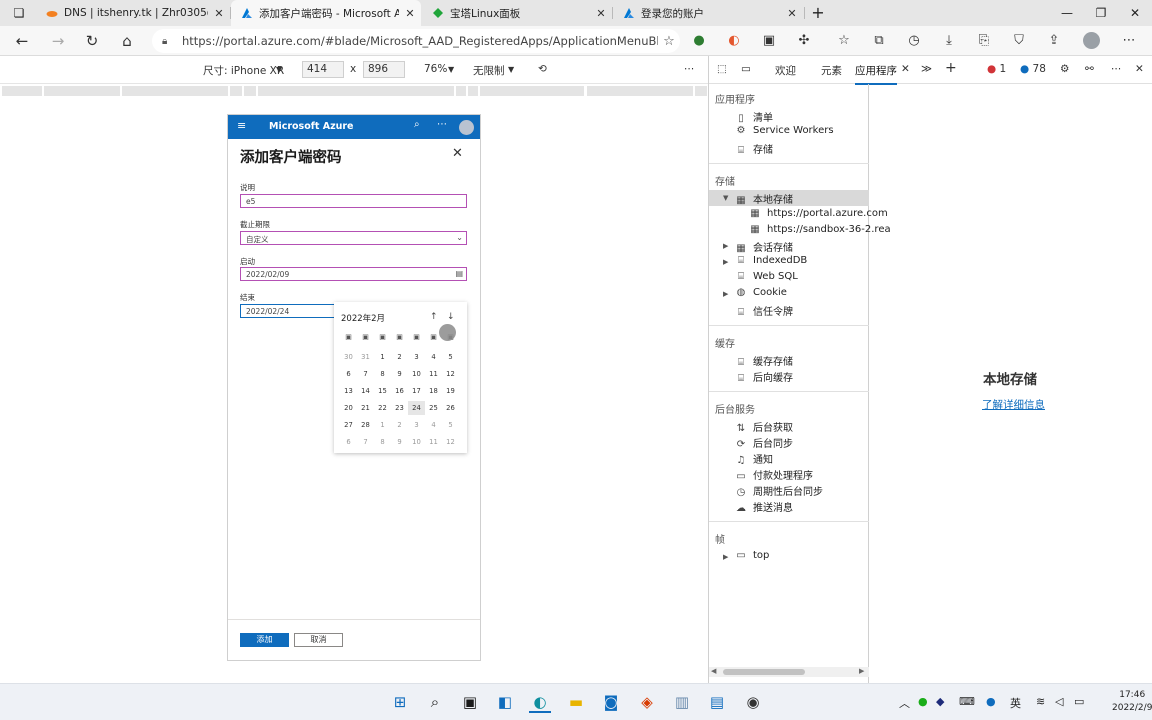 The height and width of the screenshot is (720, 1152). Describe the element at coordinates (450, 374) in the screenshot. I see `calendar-day: 12` at that location.